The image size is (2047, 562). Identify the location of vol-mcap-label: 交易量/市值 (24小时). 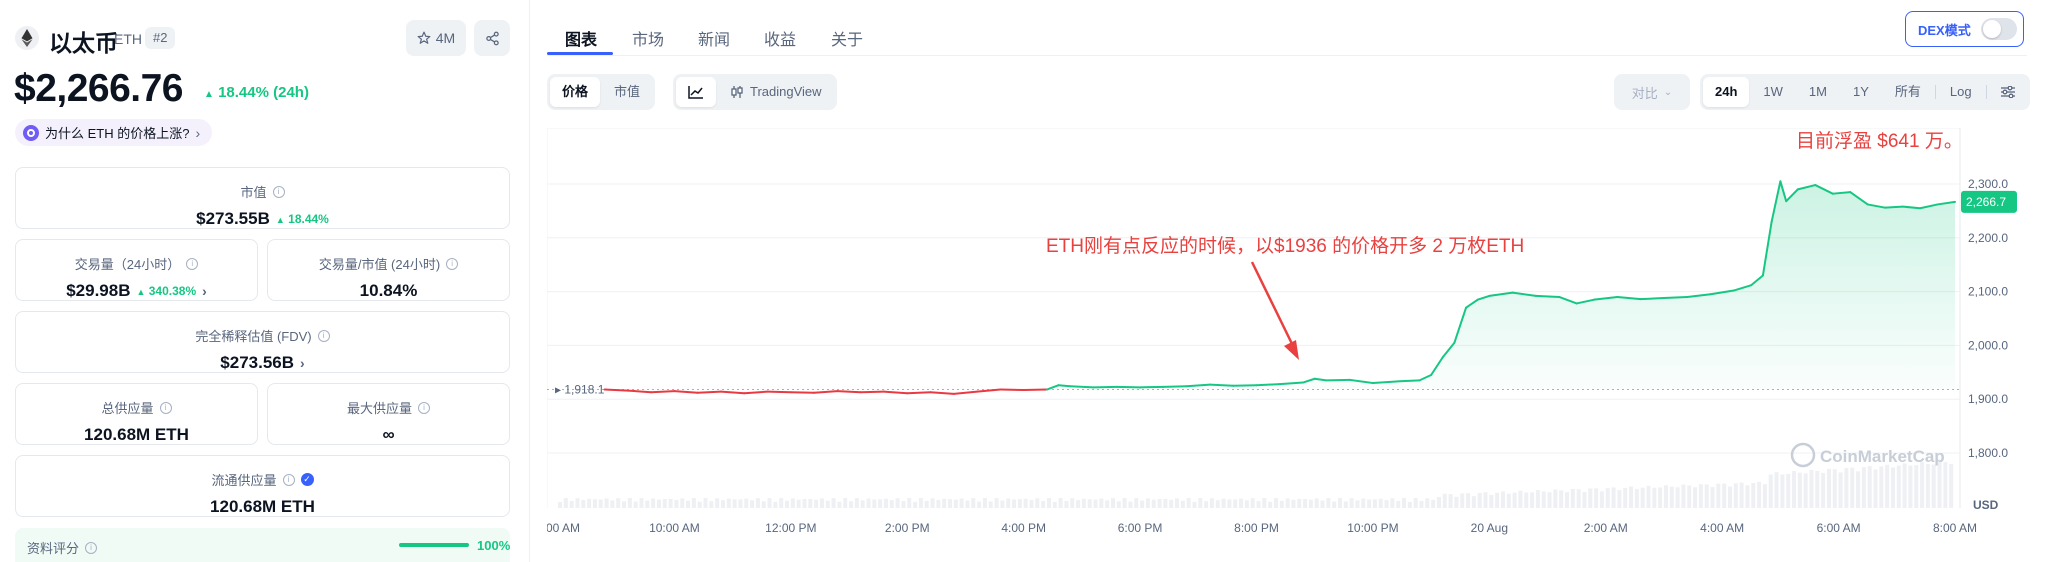
(379, 264).